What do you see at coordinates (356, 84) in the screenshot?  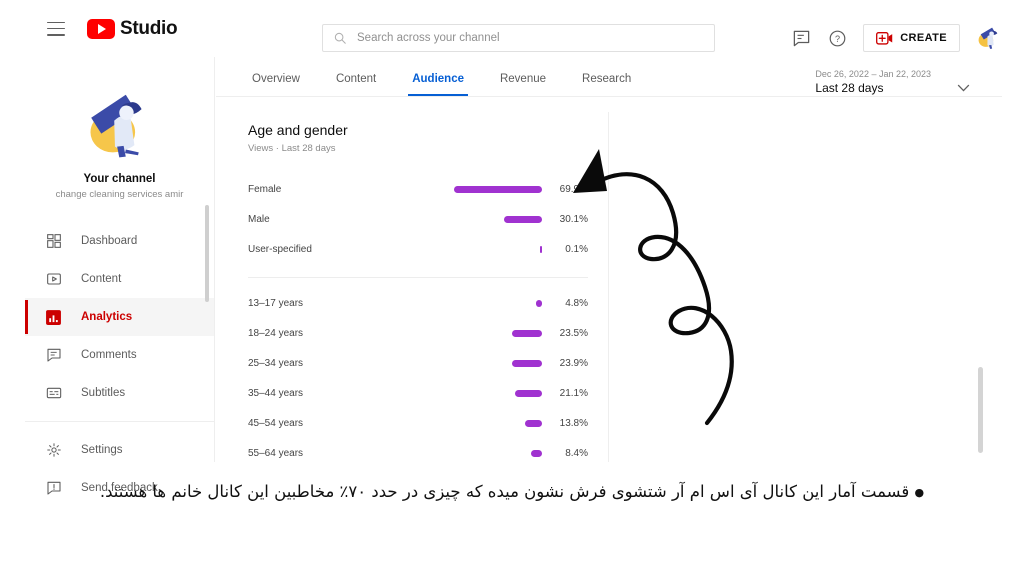 I see `tab-content: Content` at bounding box center [356, 84].